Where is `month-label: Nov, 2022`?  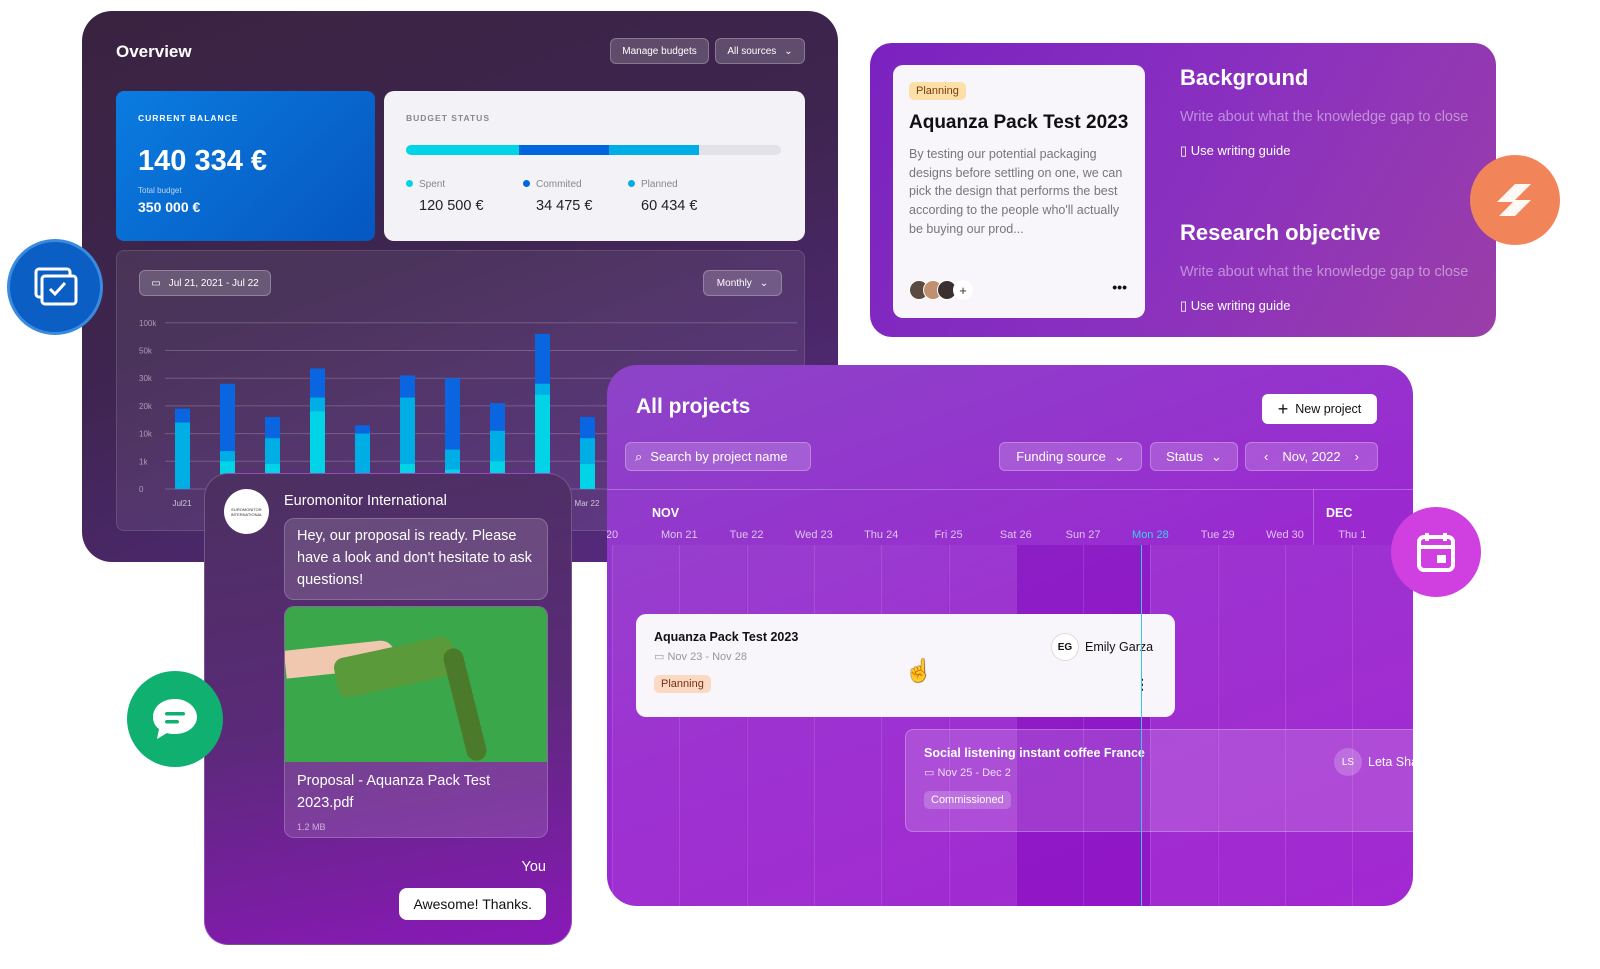 month-label: Nov, 2022 is located at coordinates (1311, 456).